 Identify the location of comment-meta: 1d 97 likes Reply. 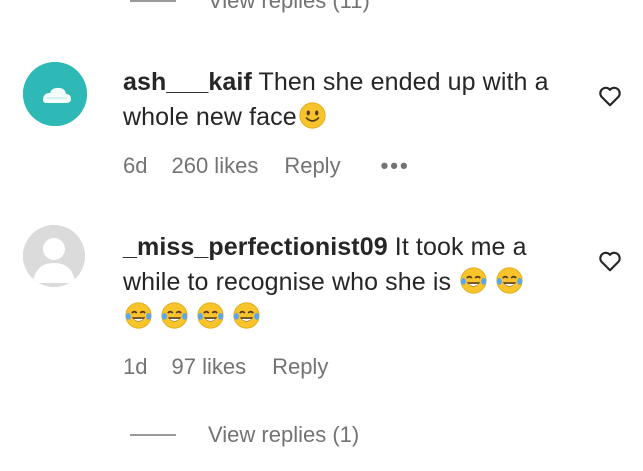
(237, 367).